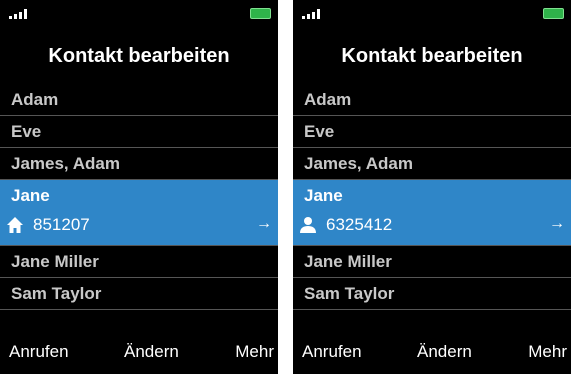 The width and height of the screenshot is (571, 374). I want to click on contact-item-selected: Jane 6325412 →, so click(432, 213).